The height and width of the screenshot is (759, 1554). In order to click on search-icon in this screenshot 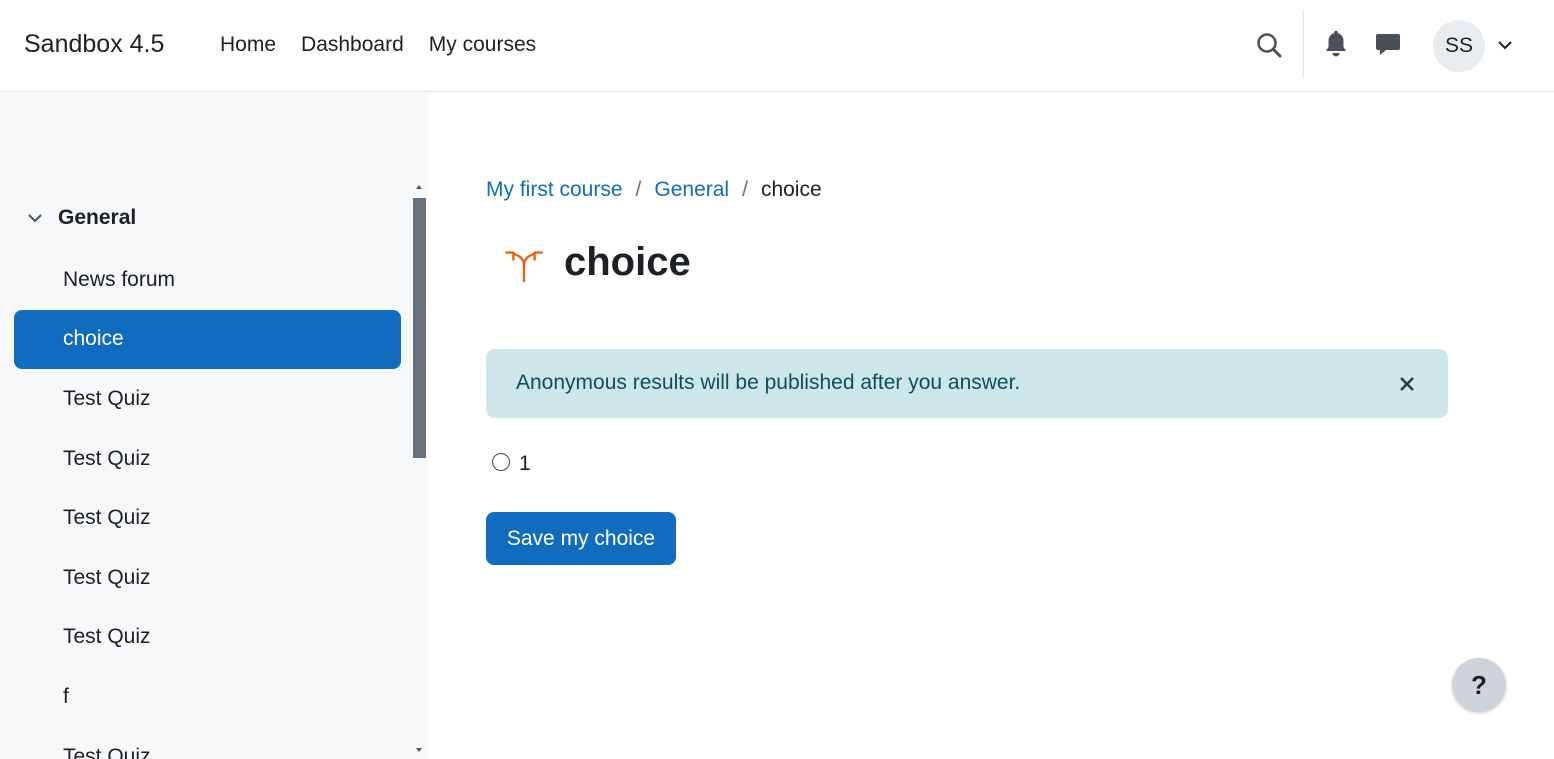, I will do `click(1270, 46)`.